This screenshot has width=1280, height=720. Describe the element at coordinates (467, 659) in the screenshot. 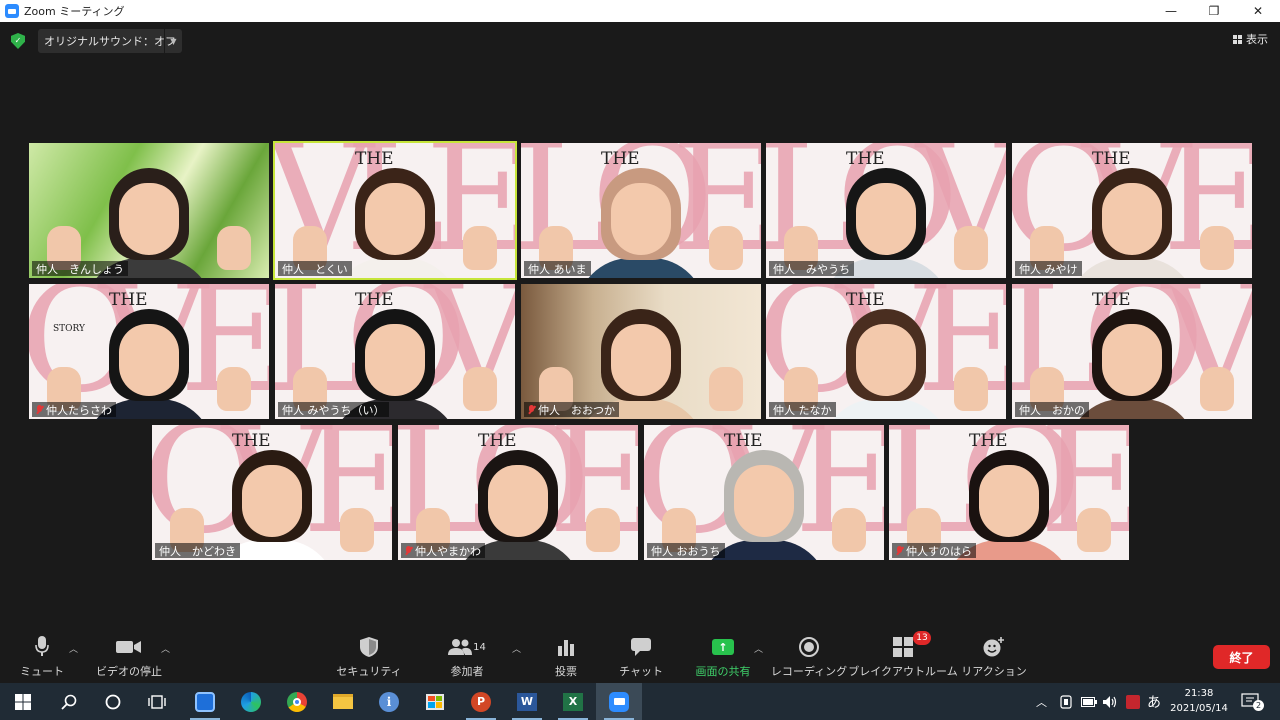

I see `participants-button: 14 参加者` at that location.